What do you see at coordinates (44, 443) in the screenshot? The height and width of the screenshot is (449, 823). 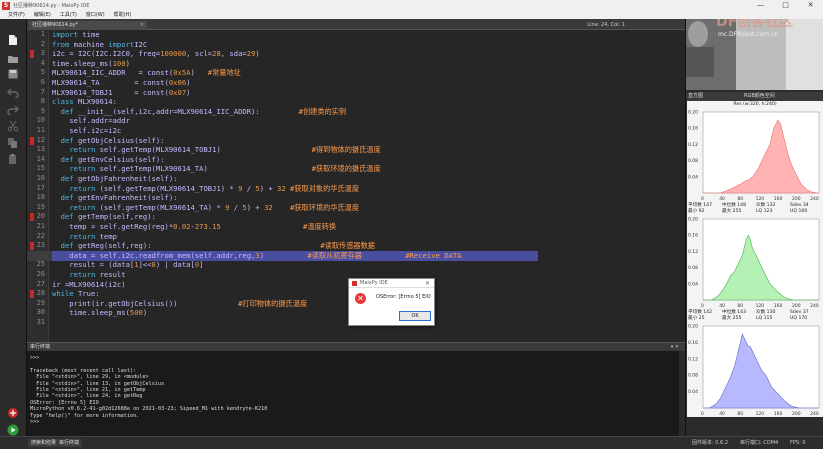 I see `tab-search-results: 搜索和结果` at bounding box center [44, 443].